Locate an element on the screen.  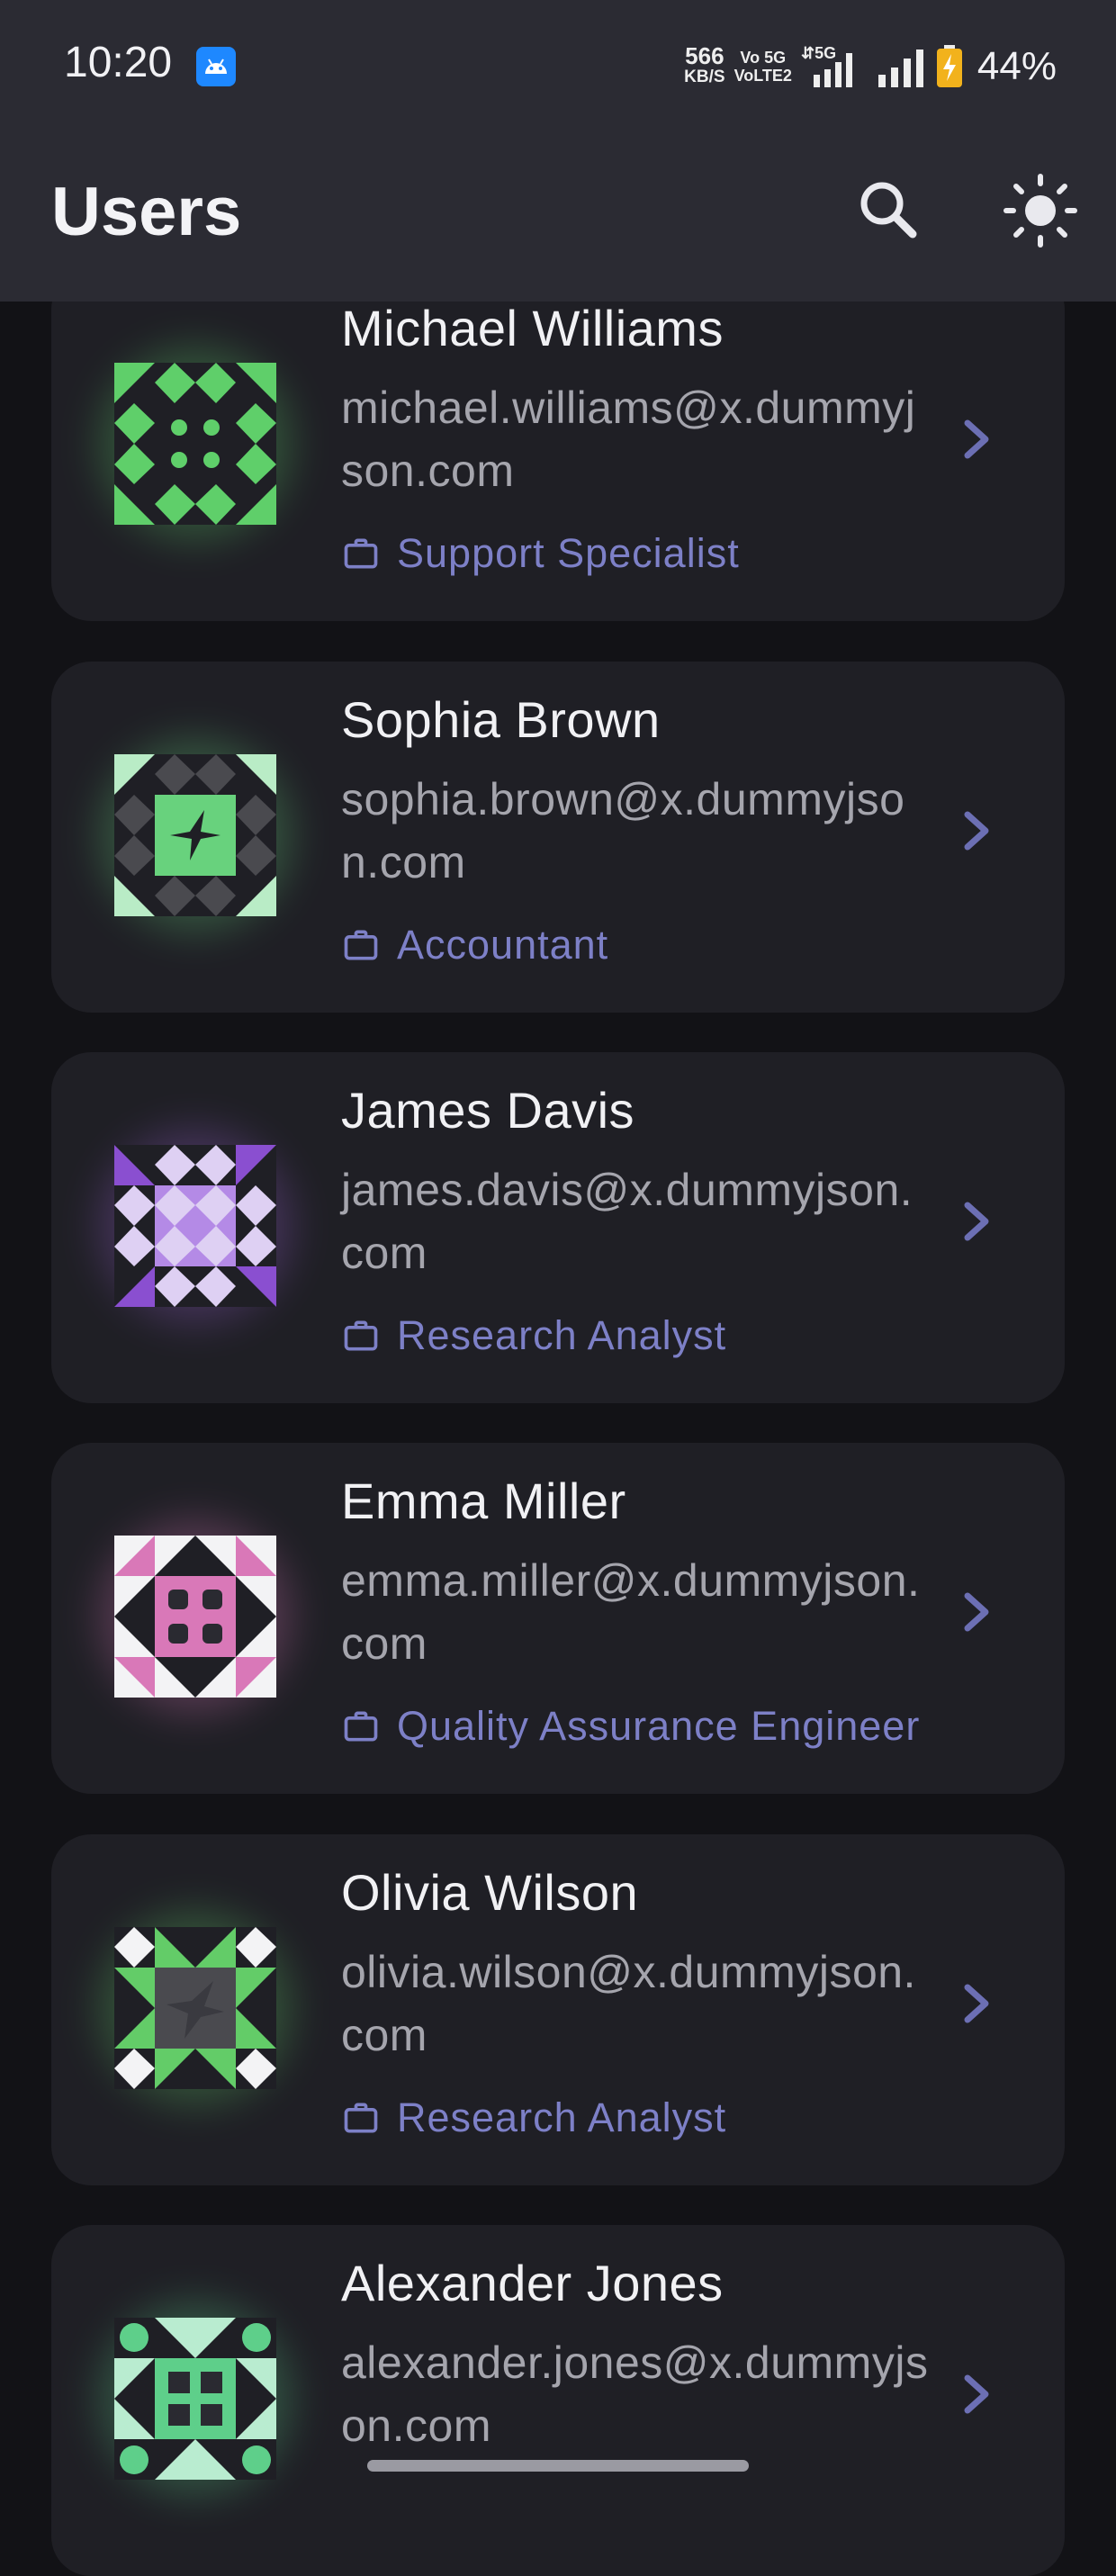
user-email: james.davis@x.dummyjson.com is located at coordinates (628, 1221).